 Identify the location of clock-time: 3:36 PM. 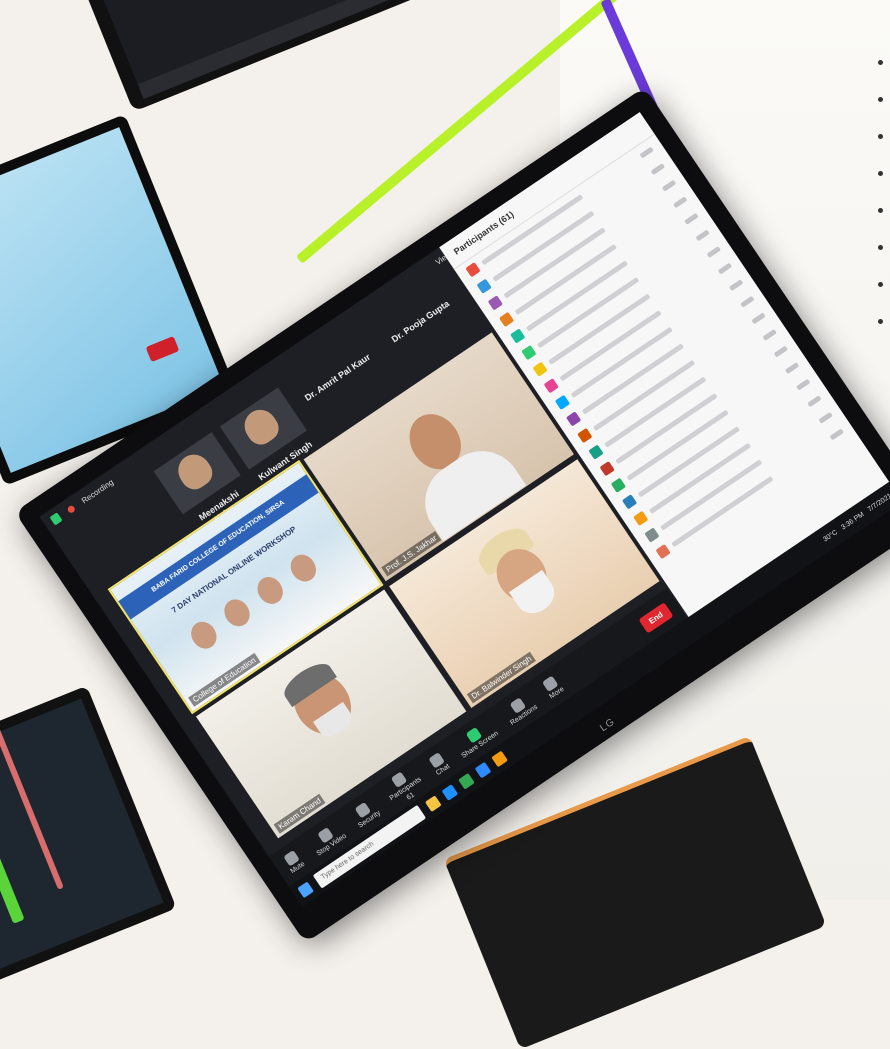
(853, 521).